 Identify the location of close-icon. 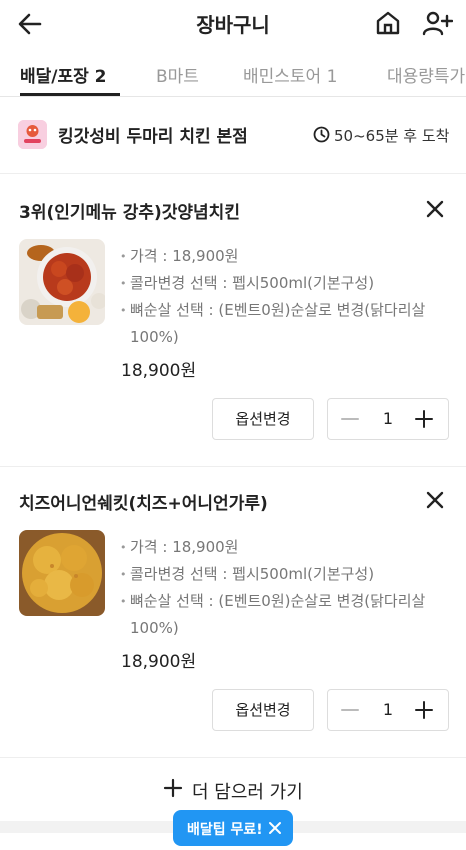
(275, 828).